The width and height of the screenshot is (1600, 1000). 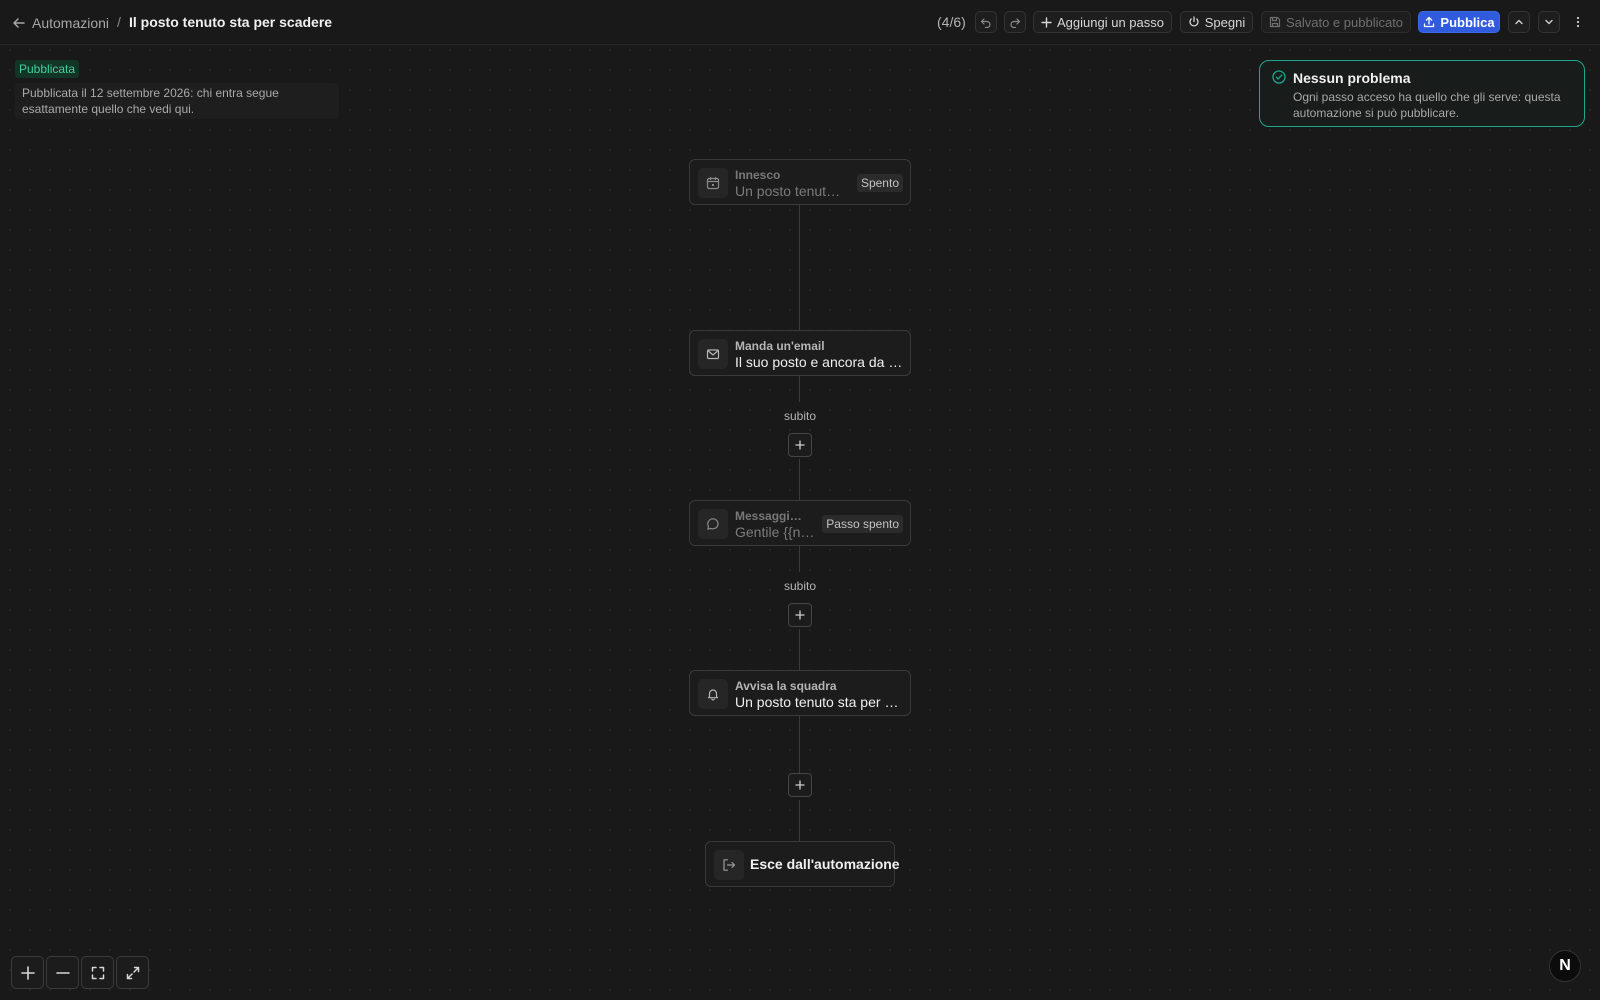 What do you see at coordinates (951, 22) in the screenshot?
I see `step-counter: (4/6)` at bounding box center [951, 22].